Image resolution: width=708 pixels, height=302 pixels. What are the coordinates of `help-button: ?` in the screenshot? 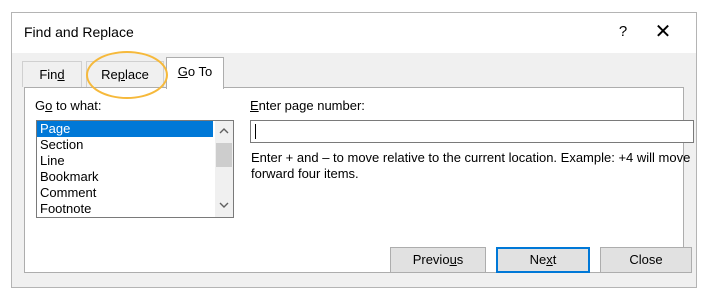 It's located at (623, 32).